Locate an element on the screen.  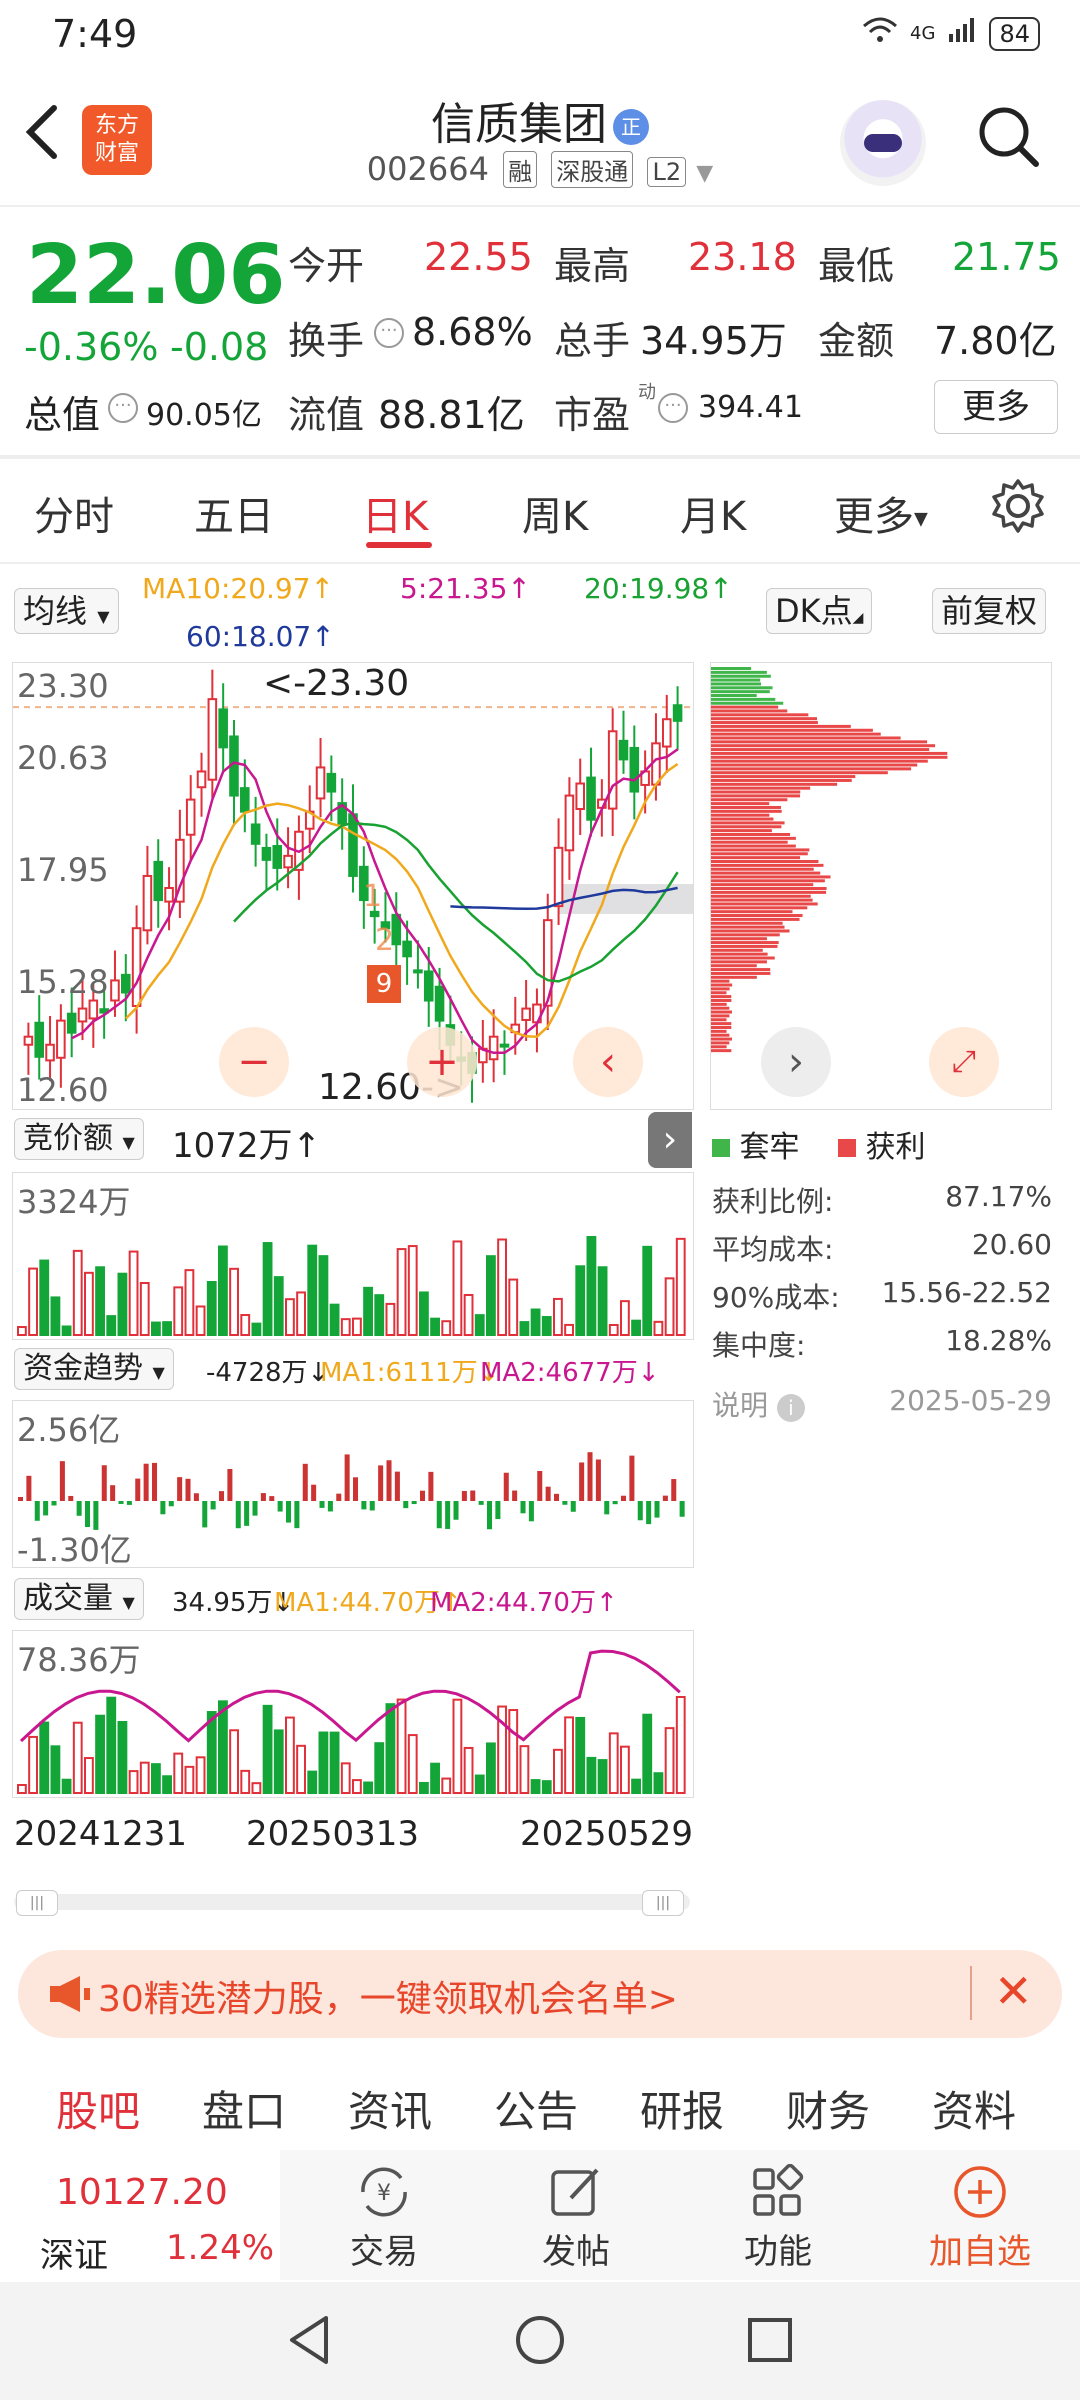
assistant-avatar is located at coordinates (883, 143).